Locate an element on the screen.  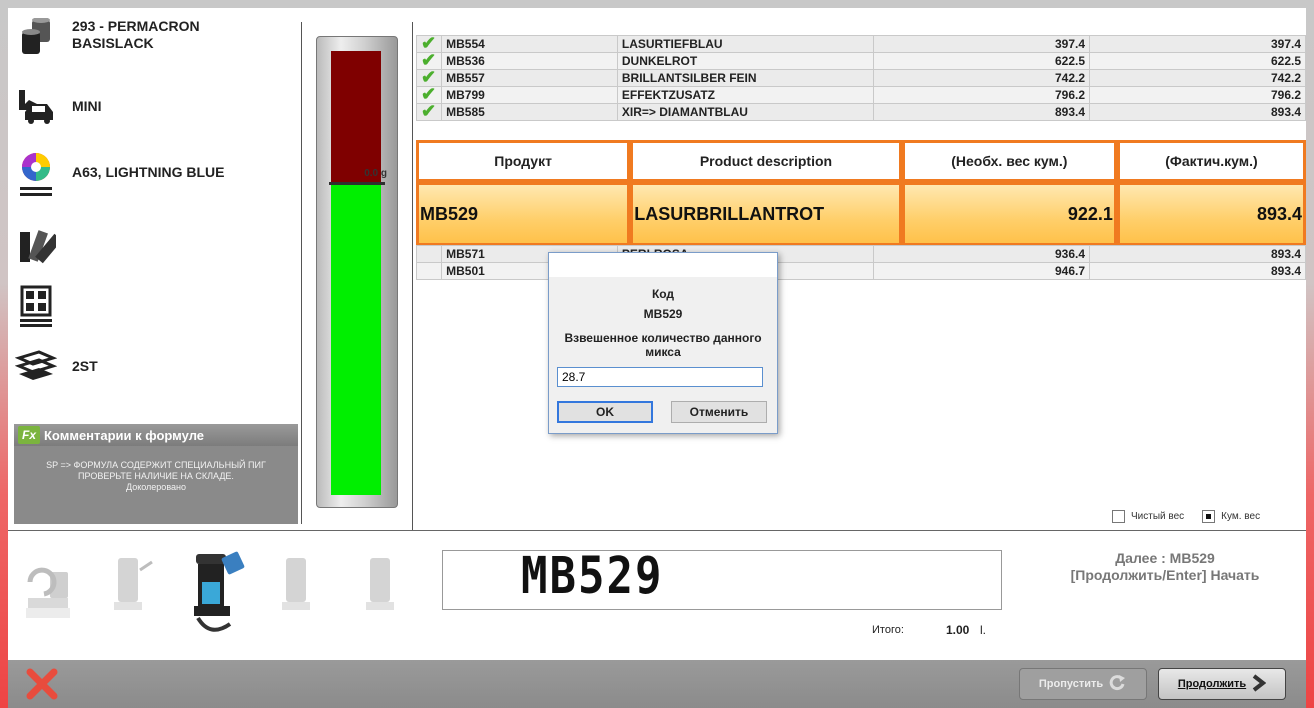
dialog-code-label: Код is located at coordinates (663, 294).